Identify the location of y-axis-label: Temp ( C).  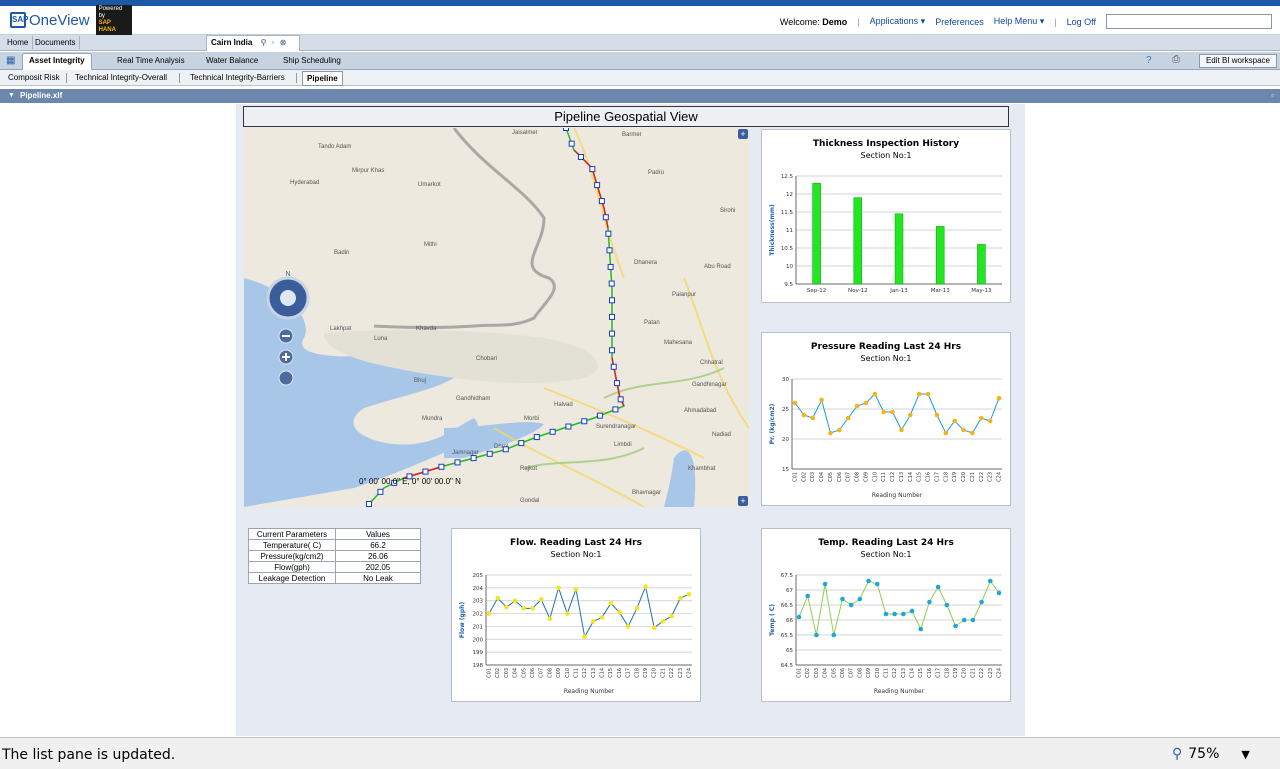
(772, 620).